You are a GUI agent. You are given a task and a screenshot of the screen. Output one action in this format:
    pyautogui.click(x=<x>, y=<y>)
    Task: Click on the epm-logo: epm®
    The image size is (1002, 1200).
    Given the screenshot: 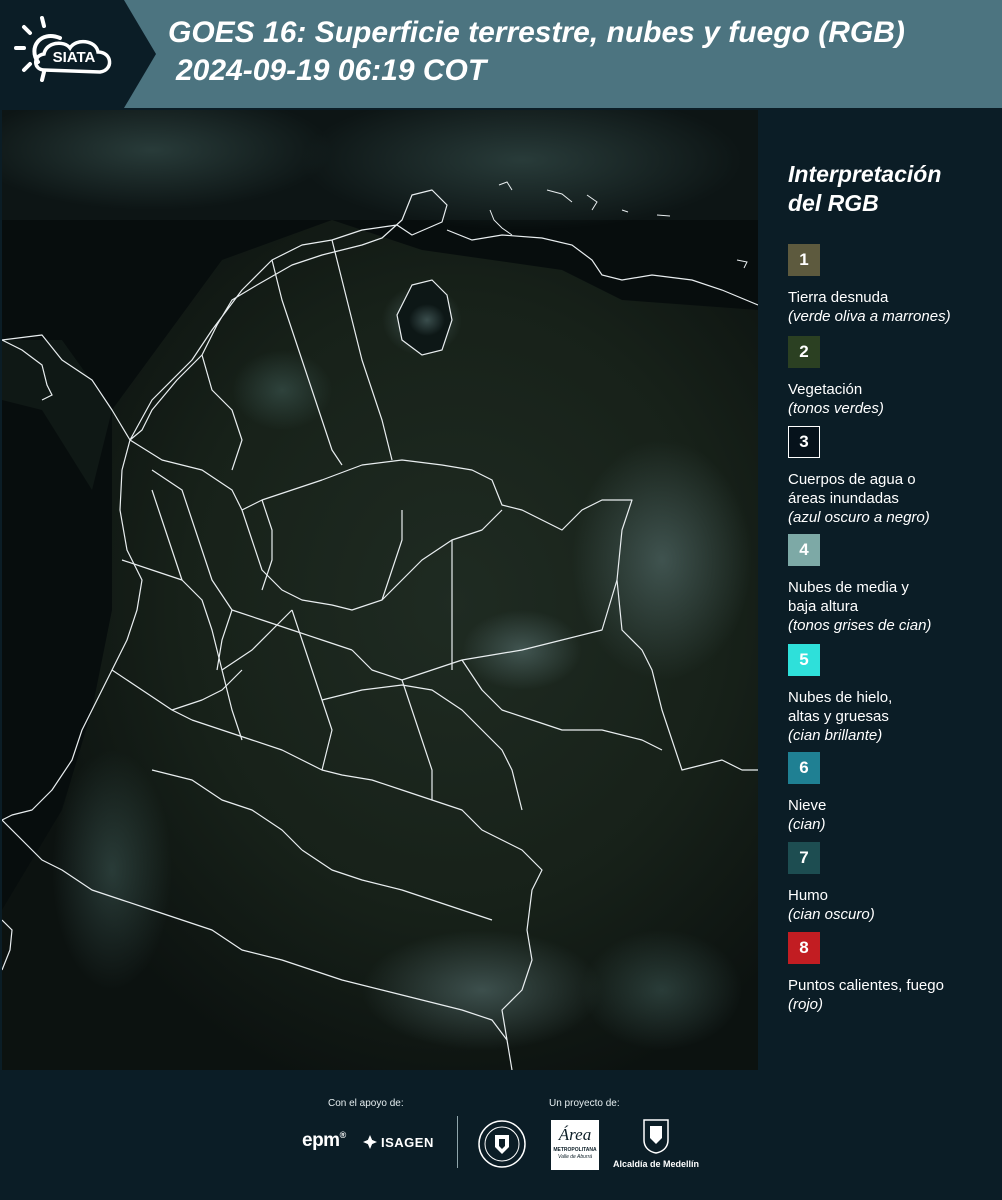 What is the action you would take?
    pyautogui.click(x=324, y=1141)
    